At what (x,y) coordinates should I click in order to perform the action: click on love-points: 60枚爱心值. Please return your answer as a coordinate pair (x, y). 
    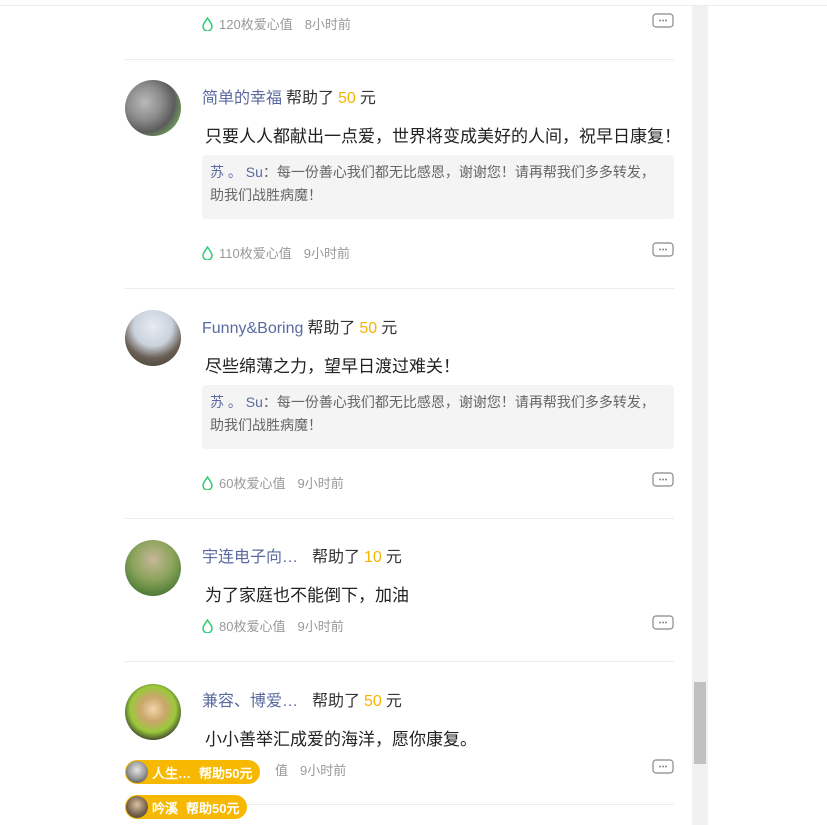
    Looking at the image, I should click on (252, 483).